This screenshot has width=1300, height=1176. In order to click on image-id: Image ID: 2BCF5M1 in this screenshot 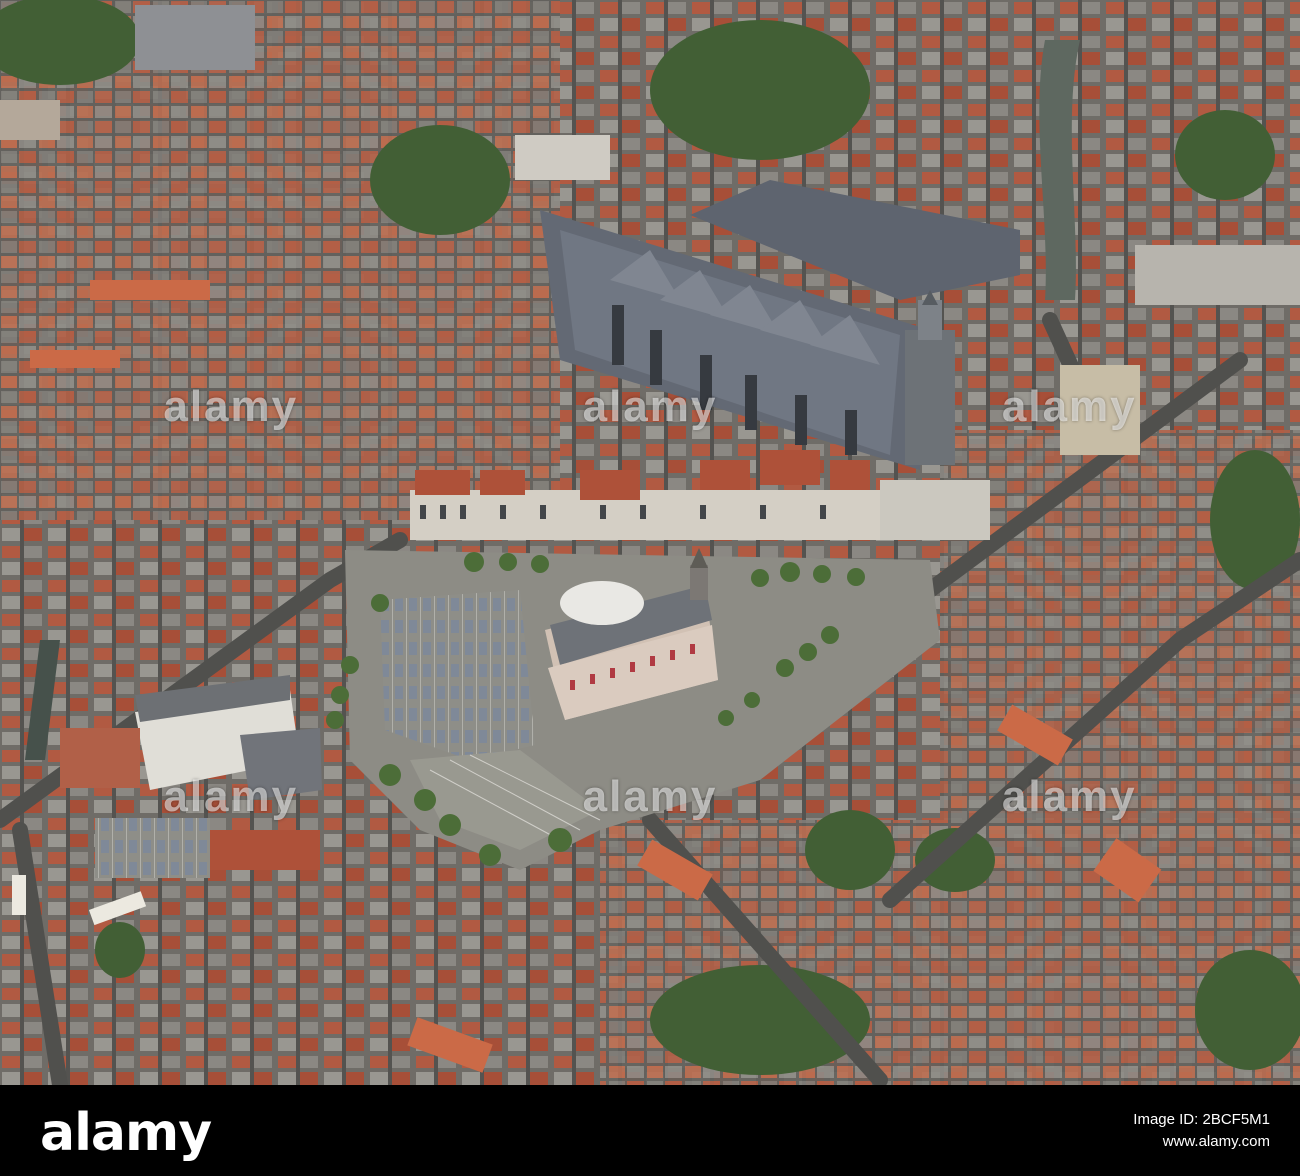, I will do `click(1201, 1119)`.